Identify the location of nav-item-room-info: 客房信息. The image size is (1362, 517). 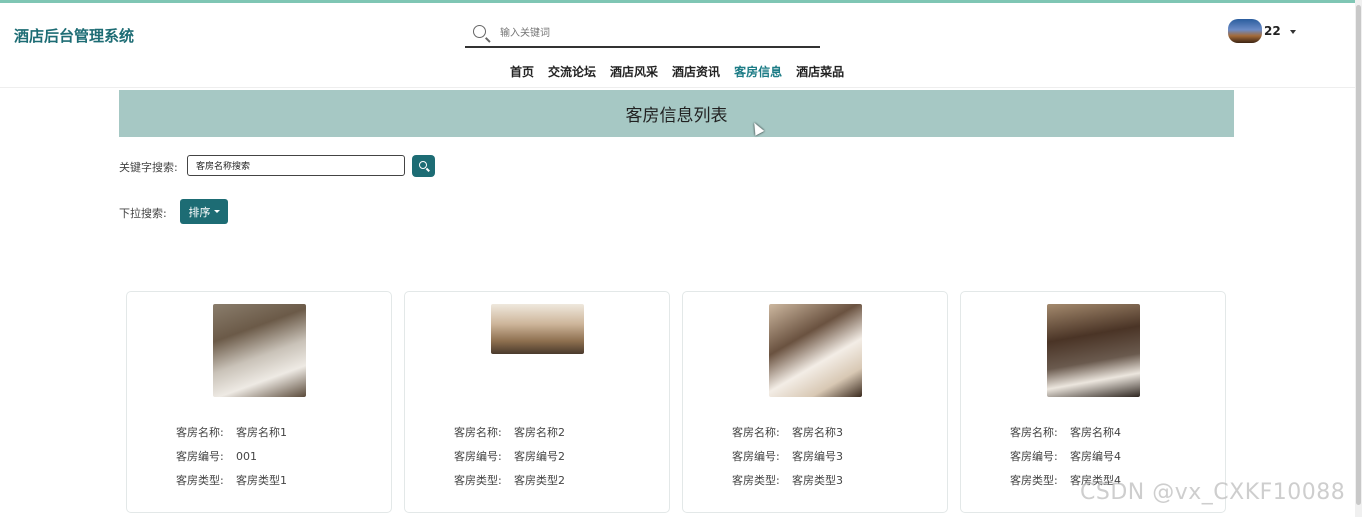
(758, 72).